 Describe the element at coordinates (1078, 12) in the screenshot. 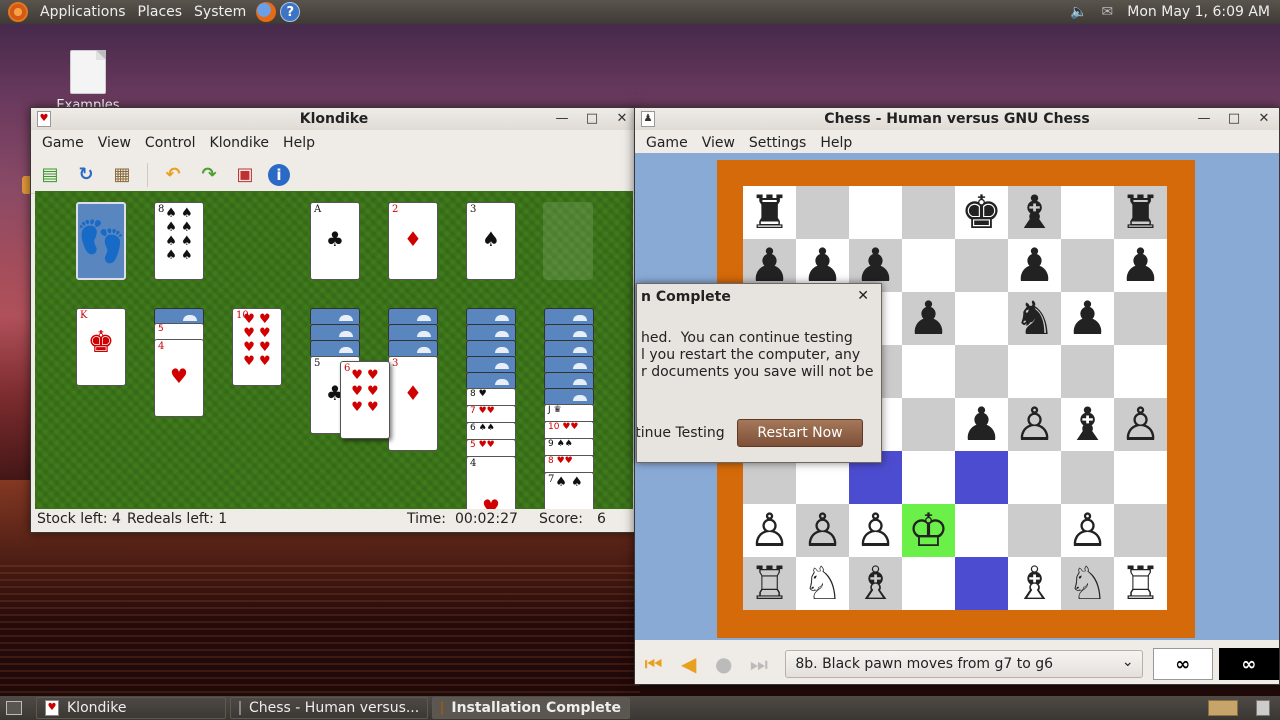

I see `volume-icon: 🔈` at that location.